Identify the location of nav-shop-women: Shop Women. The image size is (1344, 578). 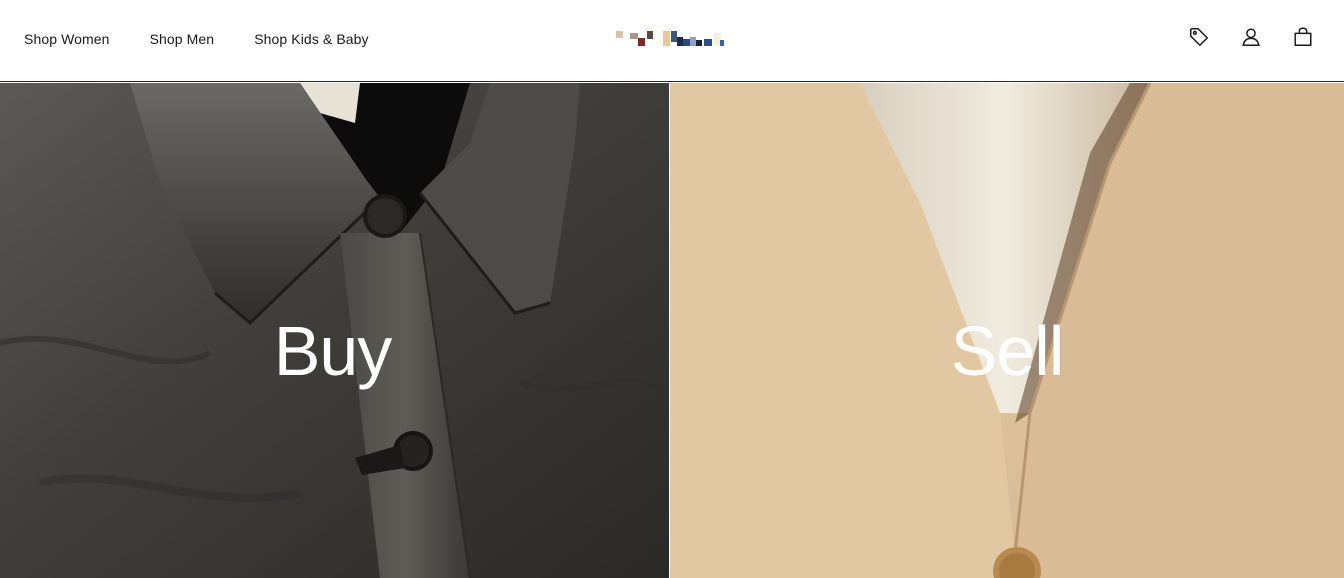
(67, 39).